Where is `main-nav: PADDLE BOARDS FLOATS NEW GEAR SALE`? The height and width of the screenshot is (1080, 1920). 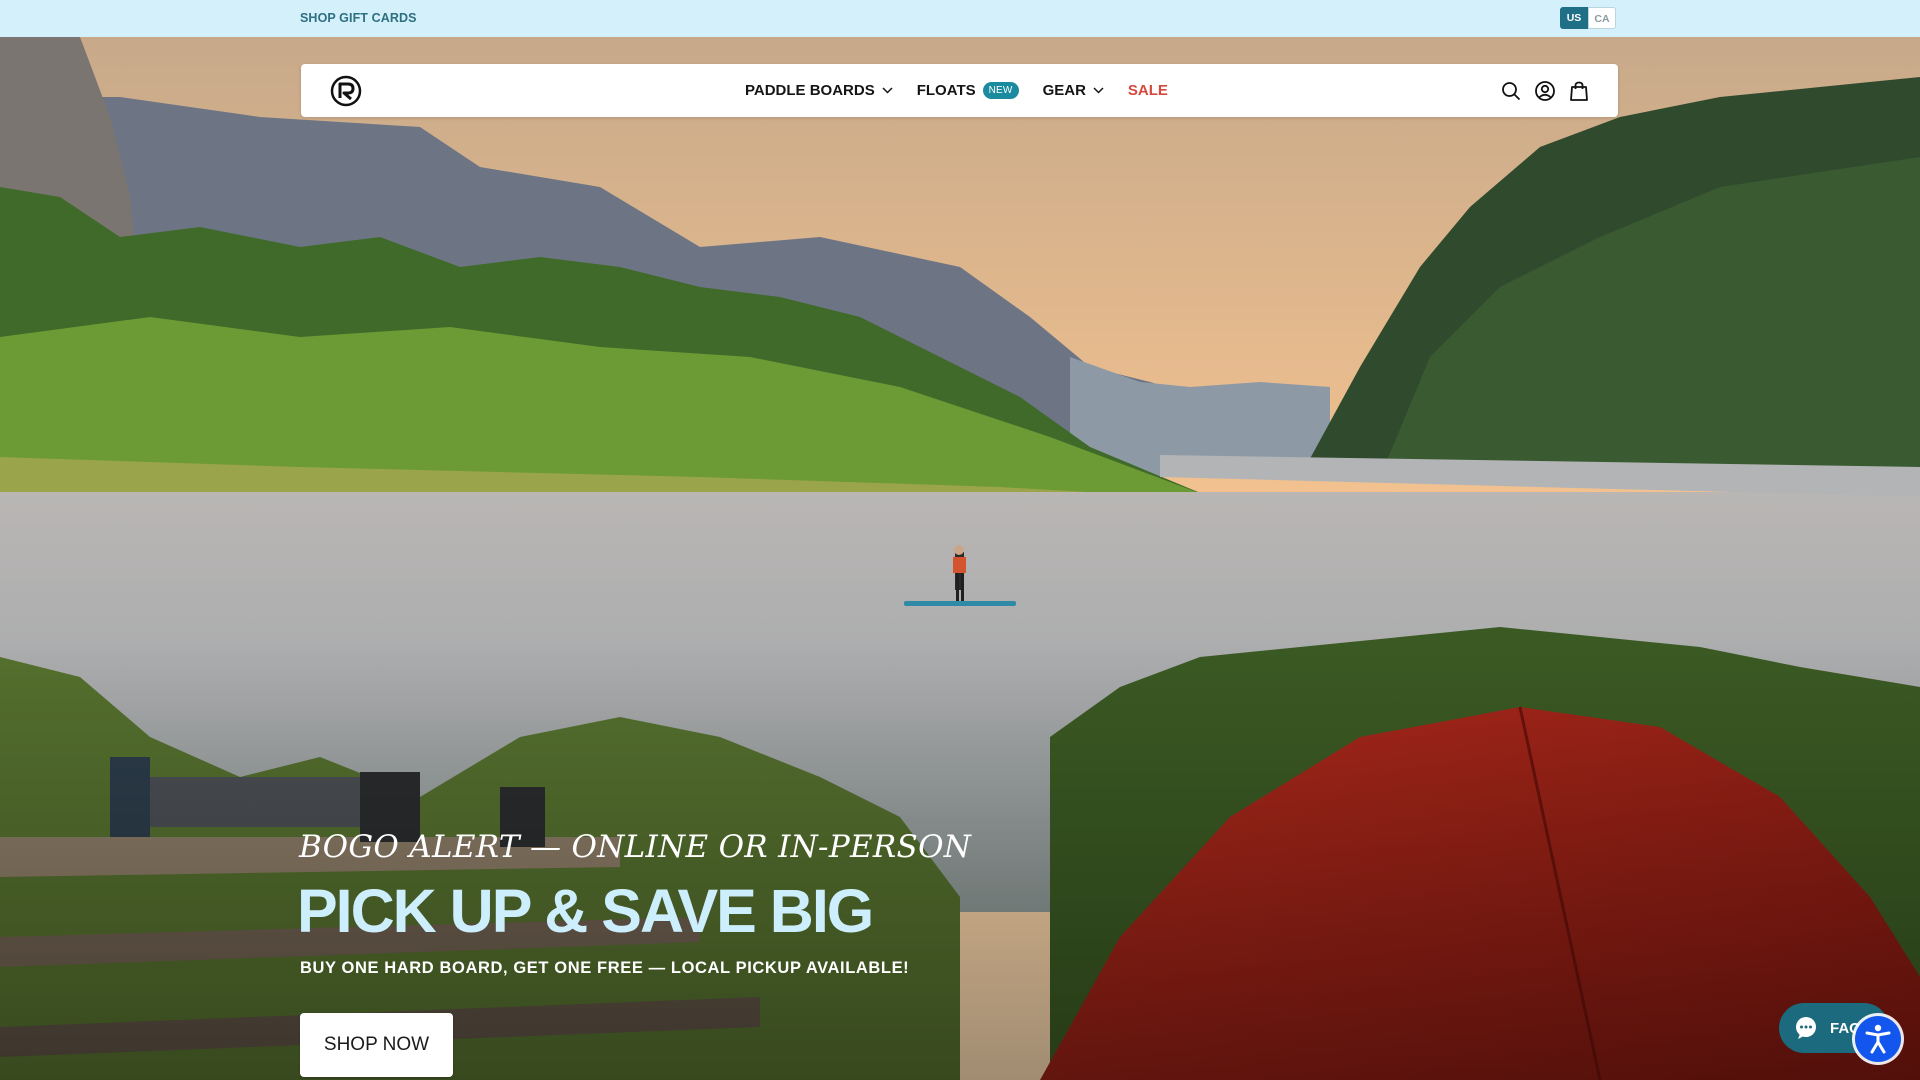
main-nav: PADDLE BOARDS FLOATS NEW GEAR SALE is located at coordinates (968, 90).